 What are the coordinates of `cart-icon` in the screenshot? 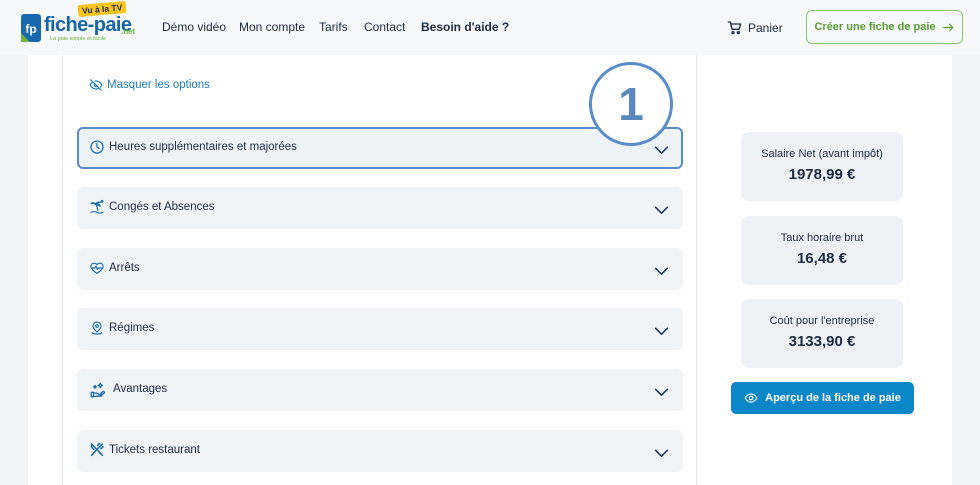 It's located at (735, 28).